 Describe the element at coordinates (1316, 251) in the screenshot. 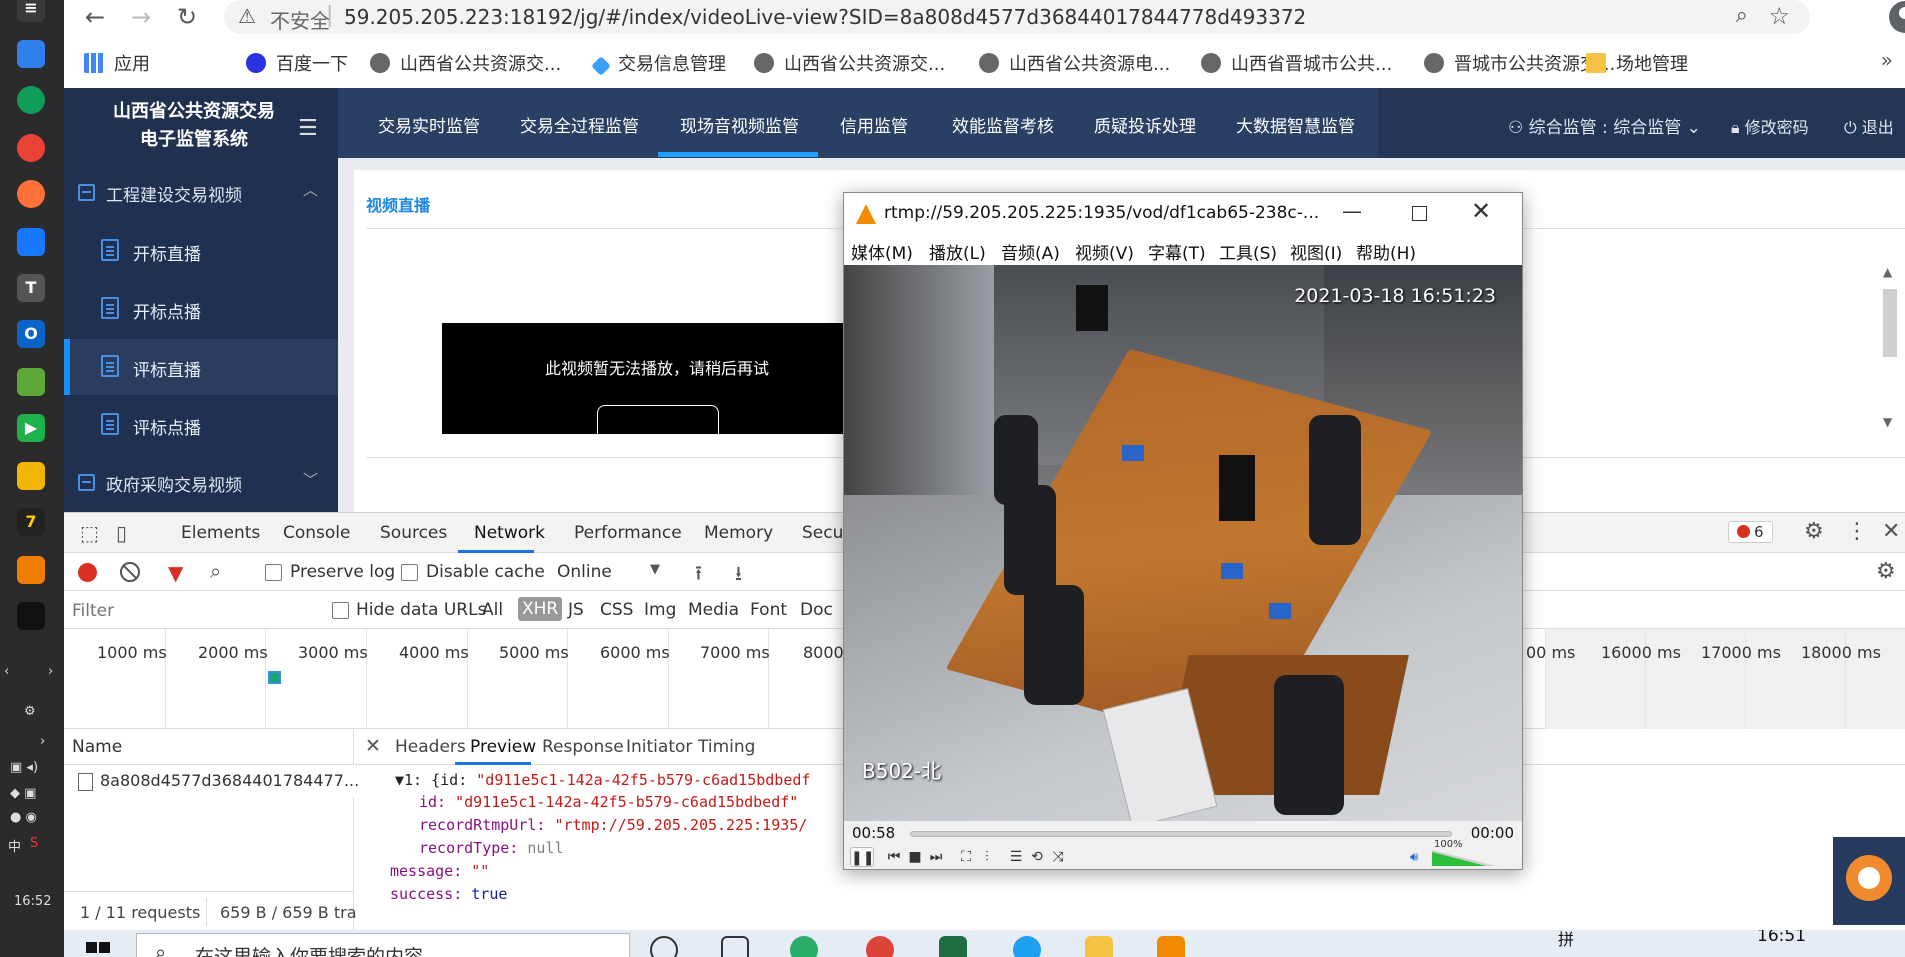

I see `menu-view: 视图(I)` at that location.